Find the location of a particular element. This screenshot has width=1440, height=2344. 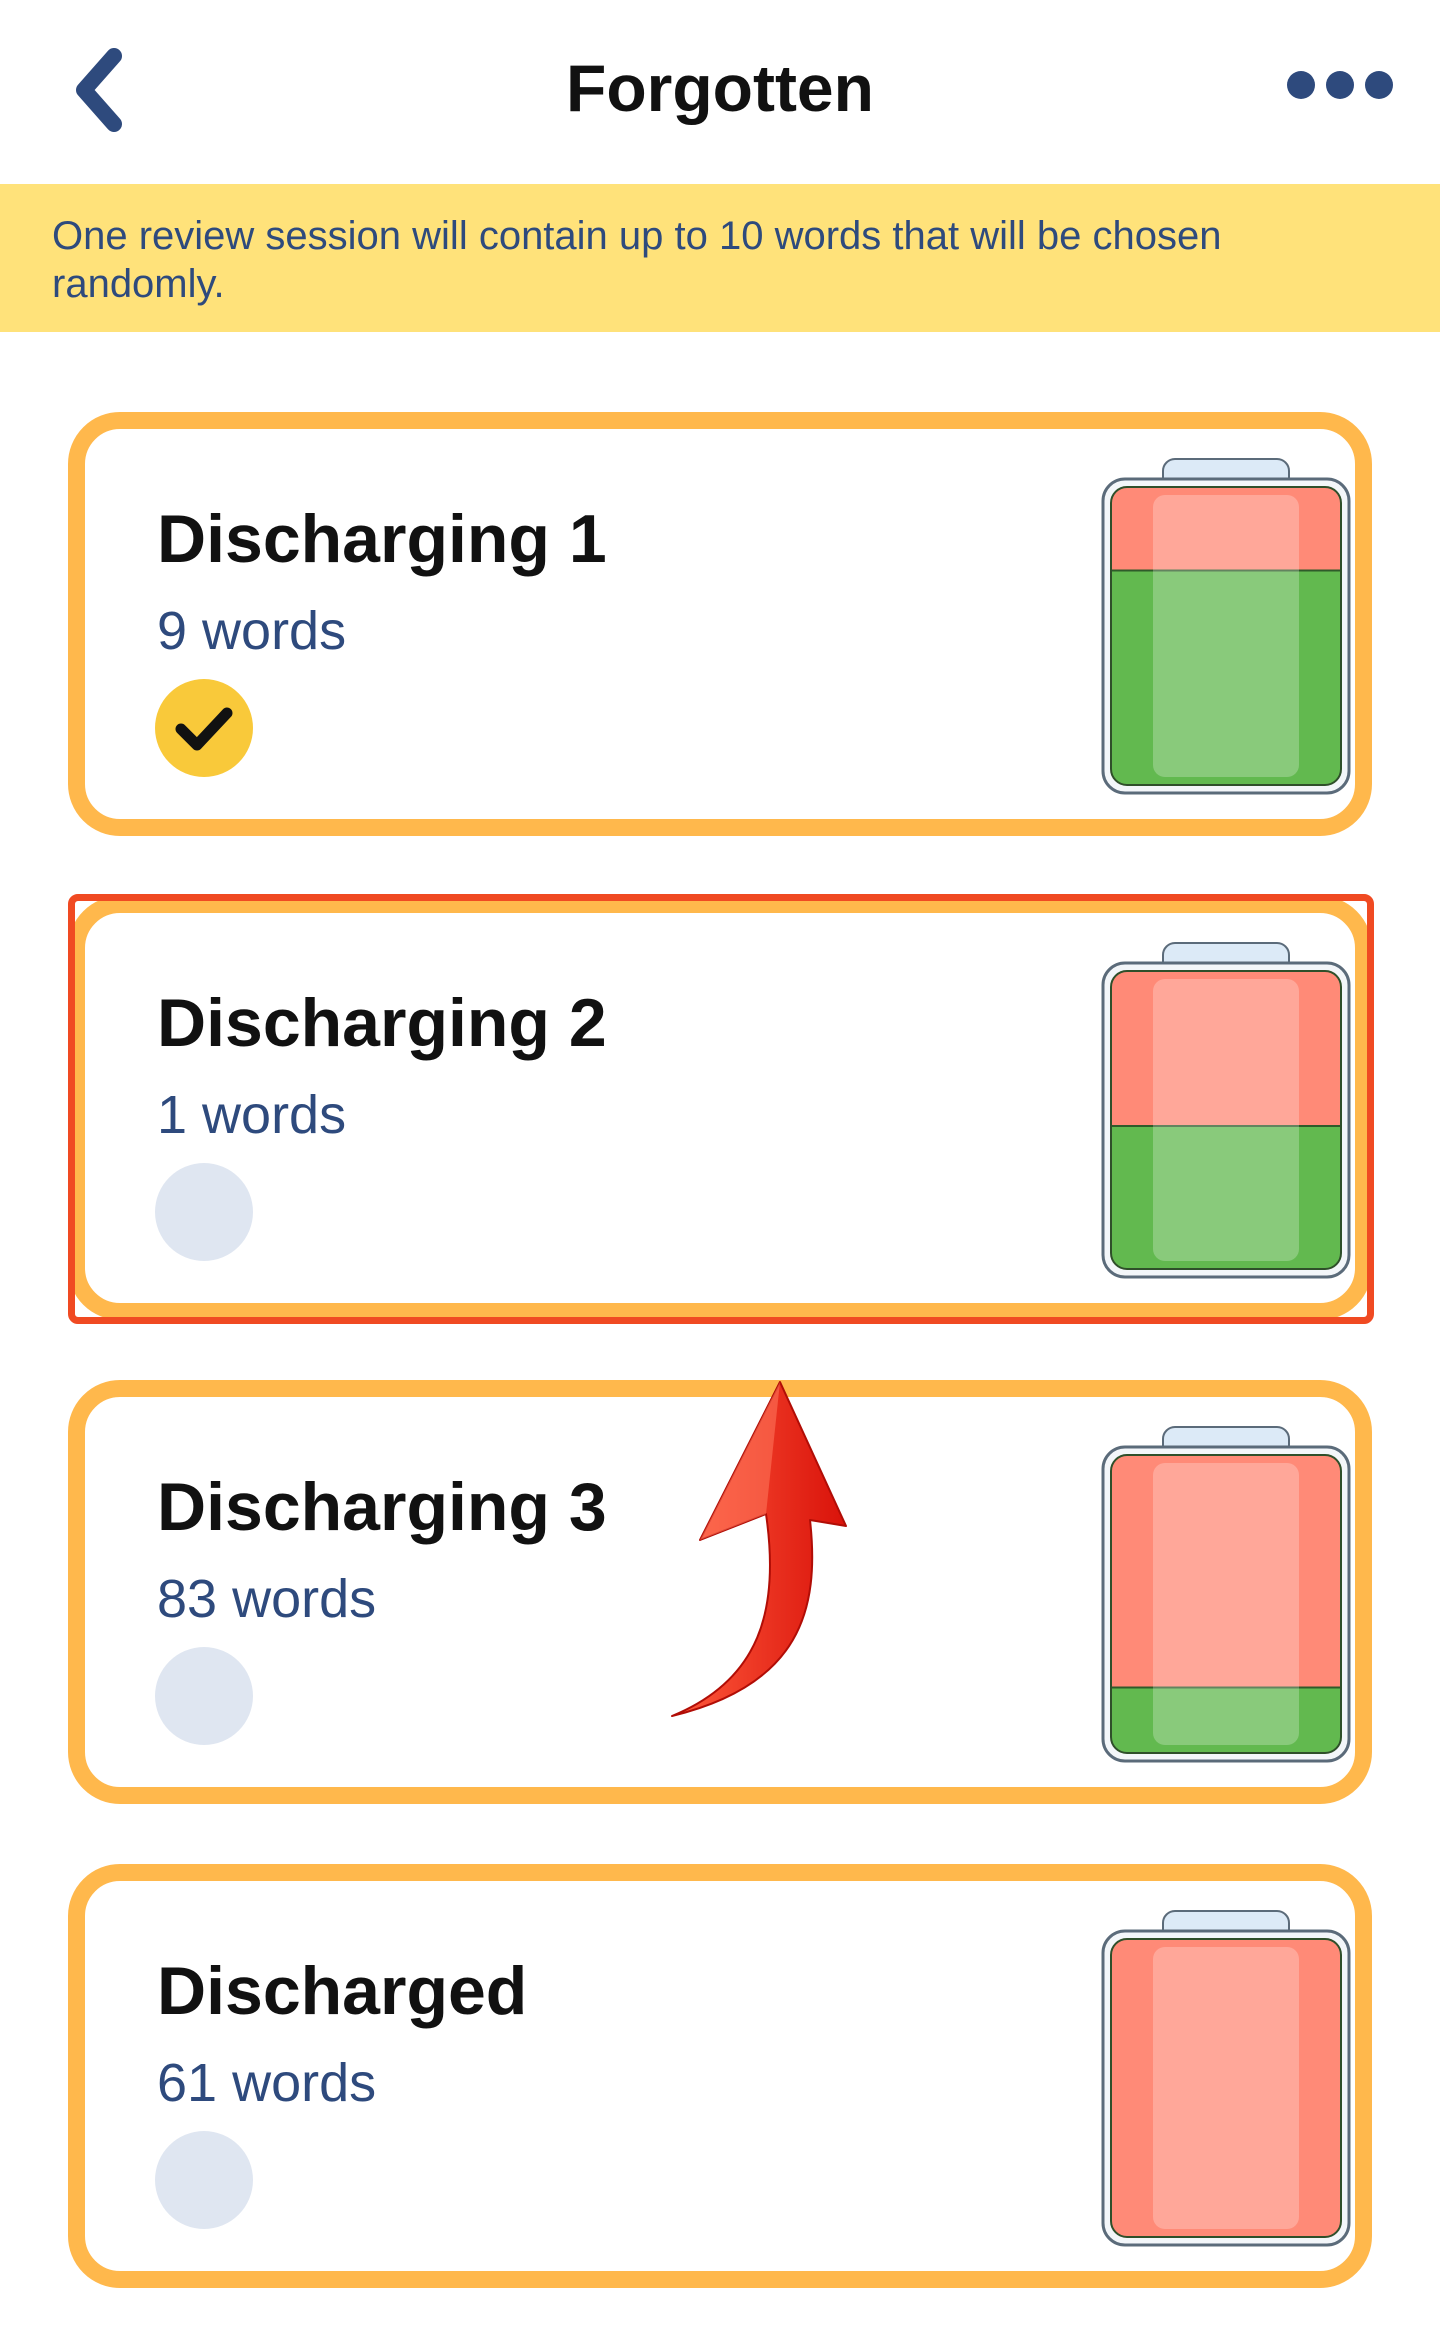

card-title: Discharging 3 is located at coordinates (382, 1507).